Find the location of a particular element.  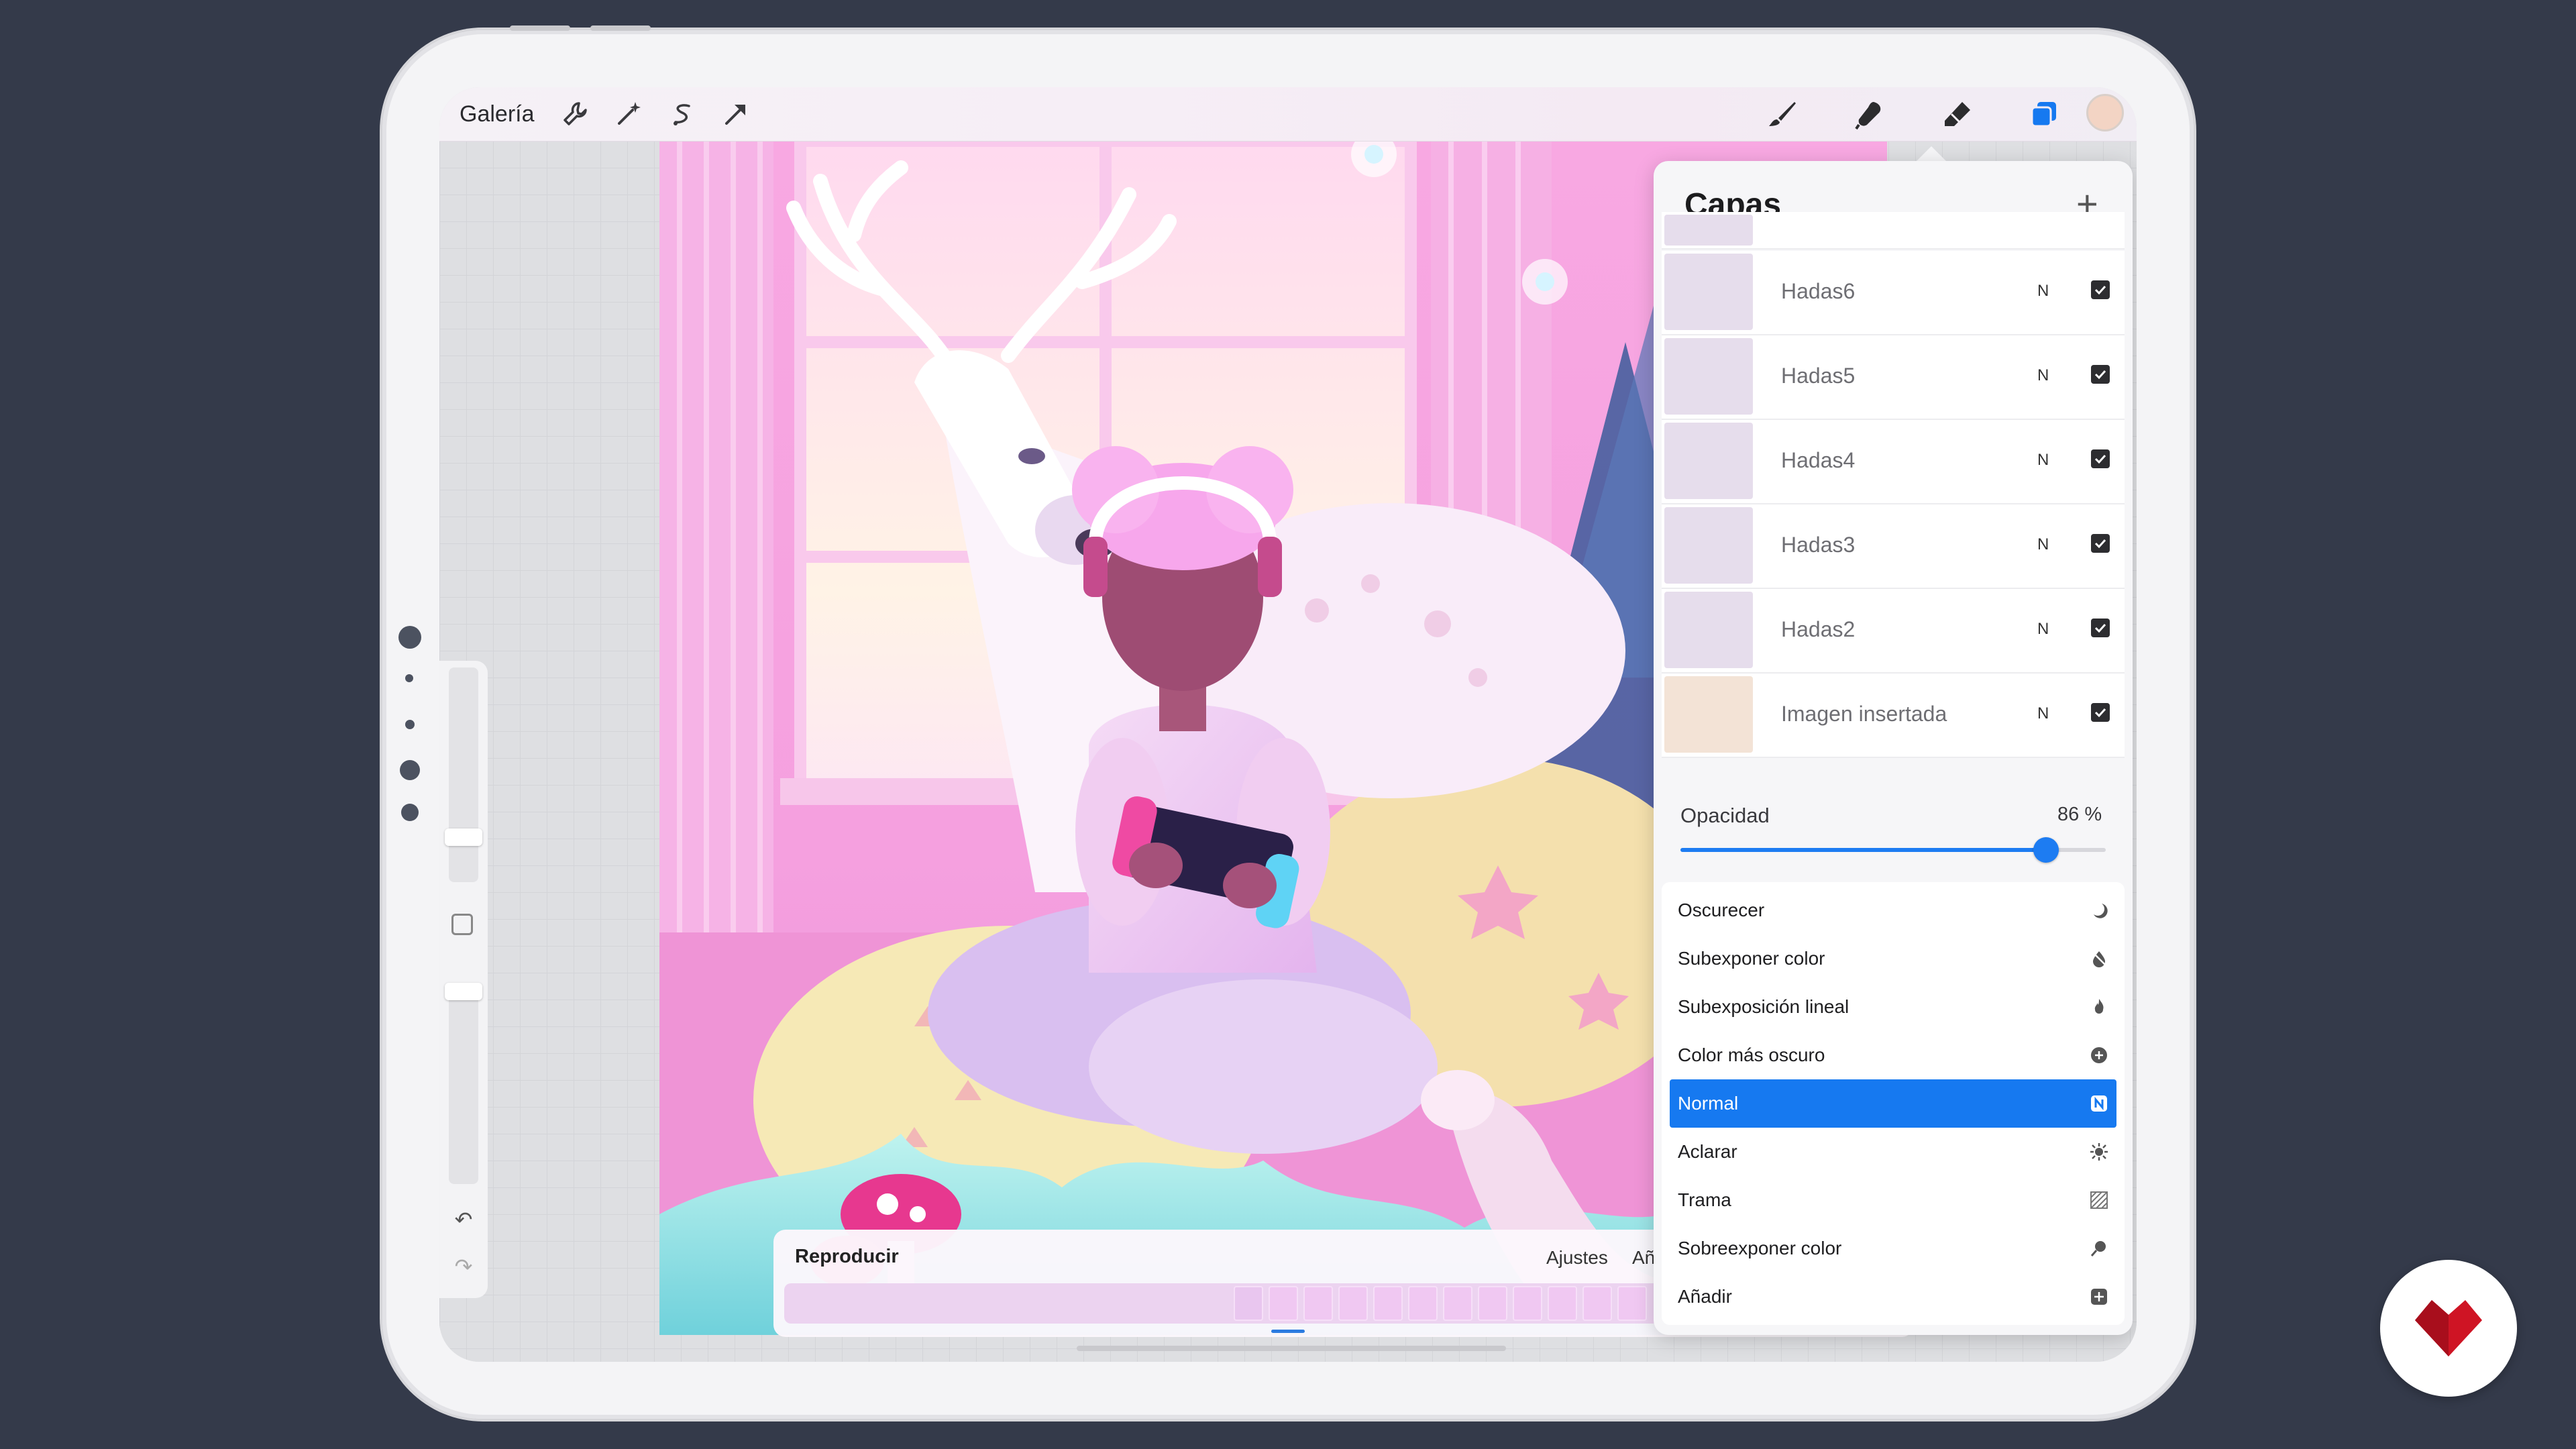

left-sidebar is located at coordinates (463, 979).